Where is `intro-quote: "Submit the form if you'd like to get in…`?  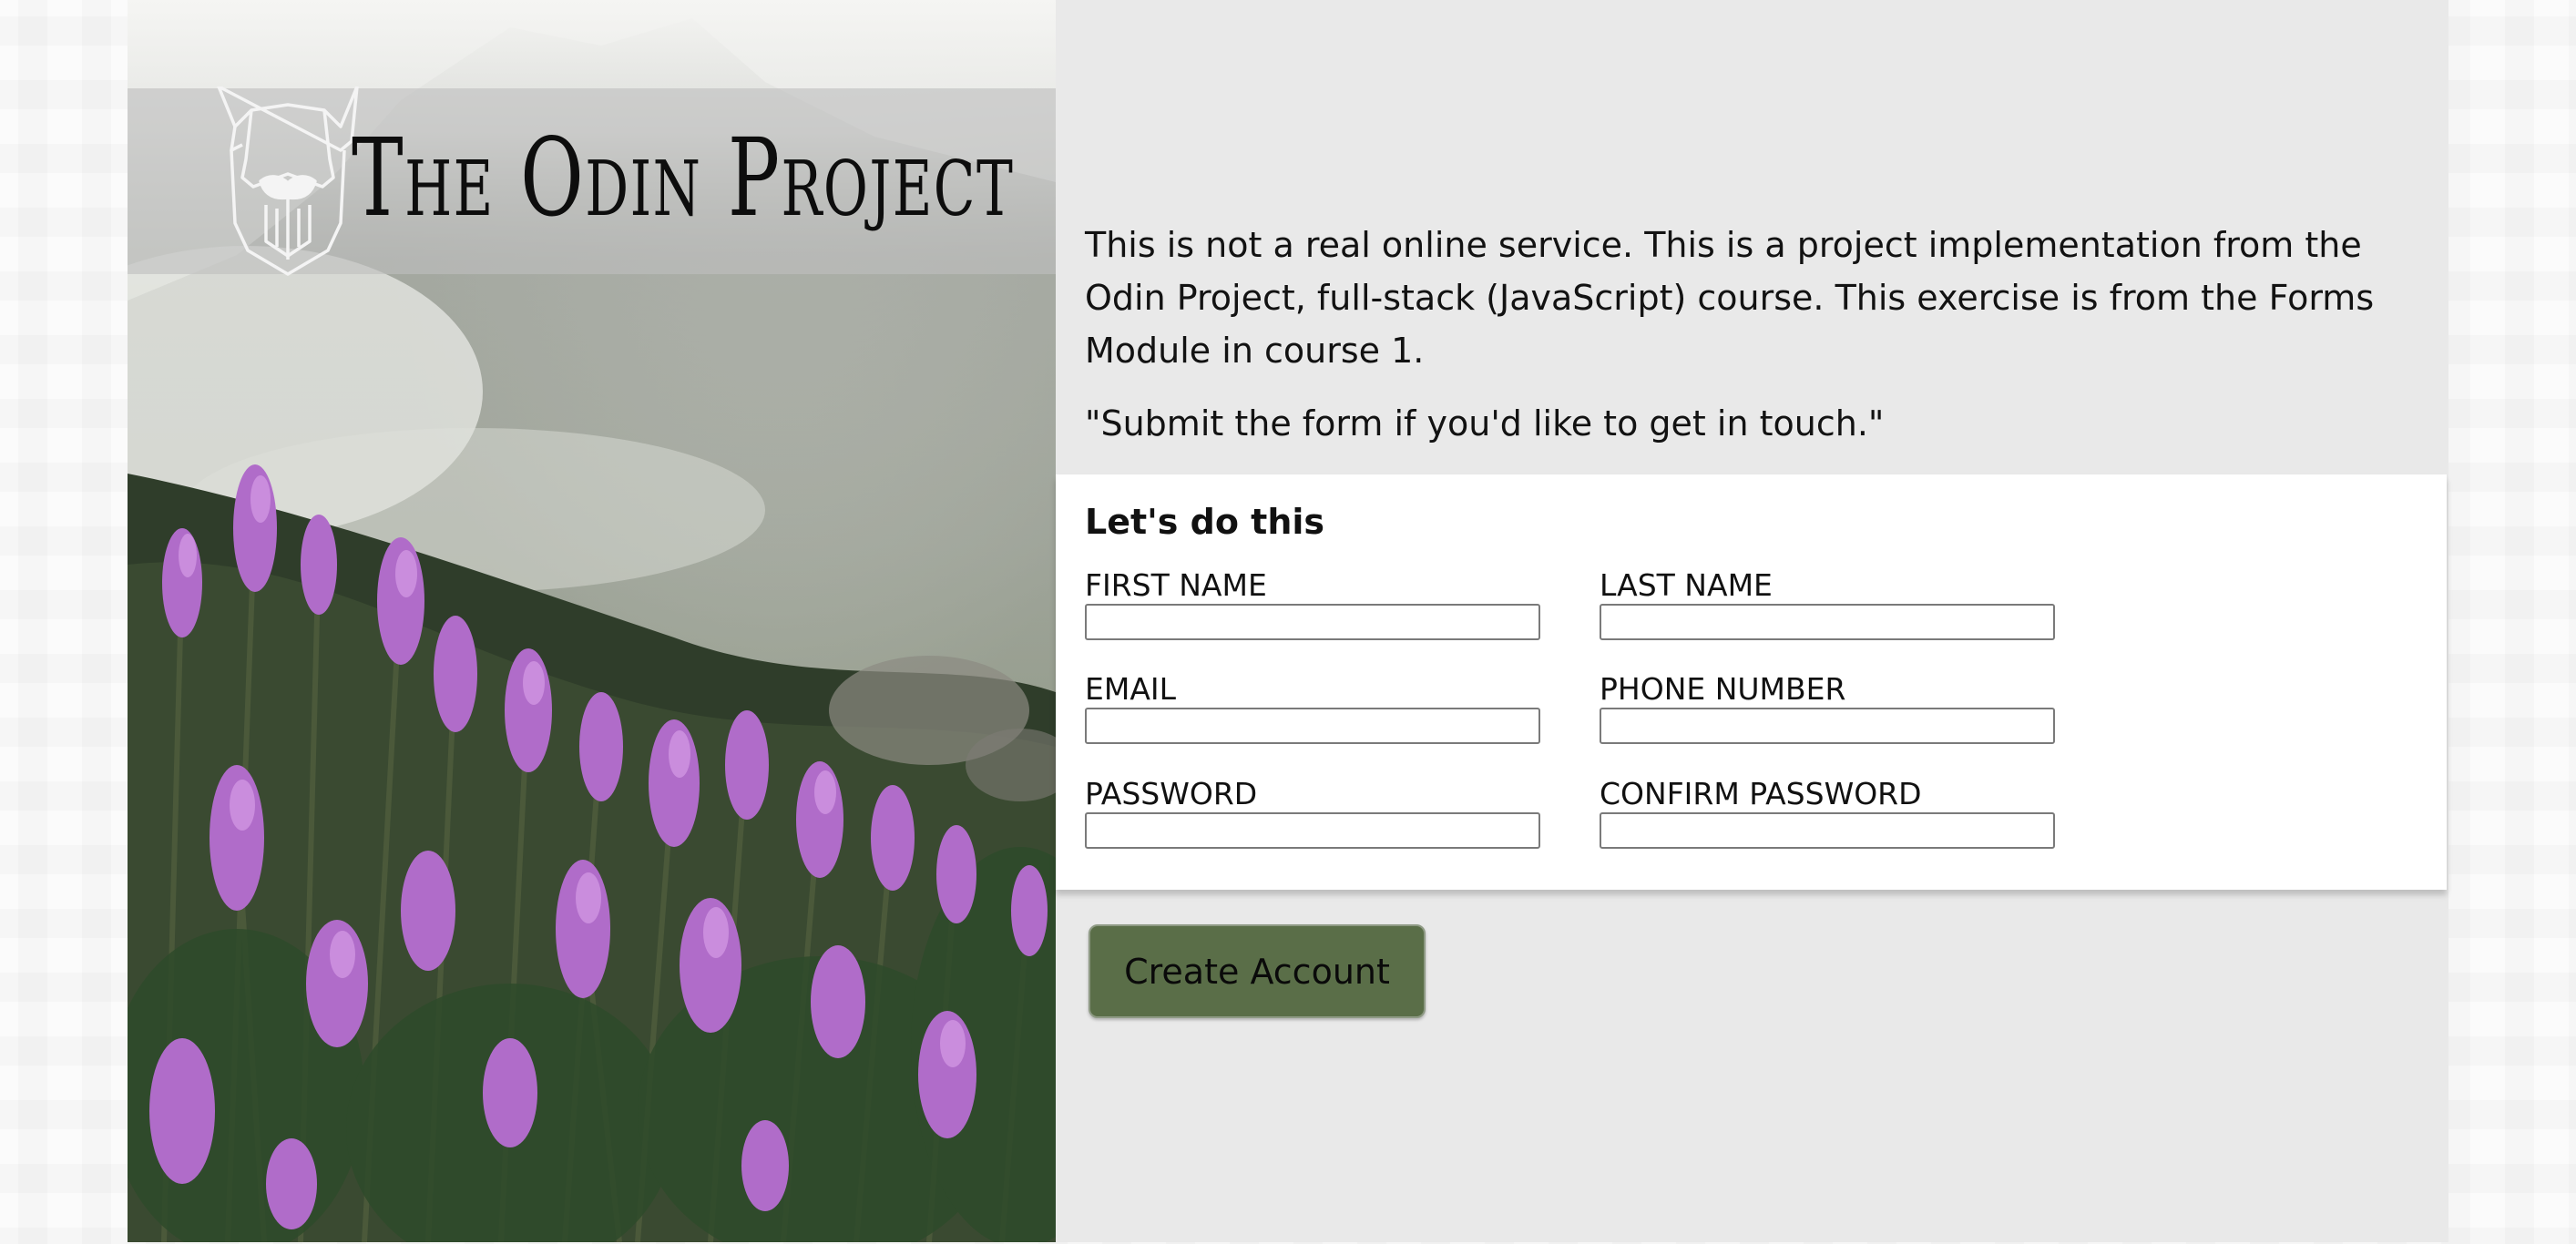 intro-quote: "Submit the form if you'd like to get in… is located at coordinates (1485, 423).